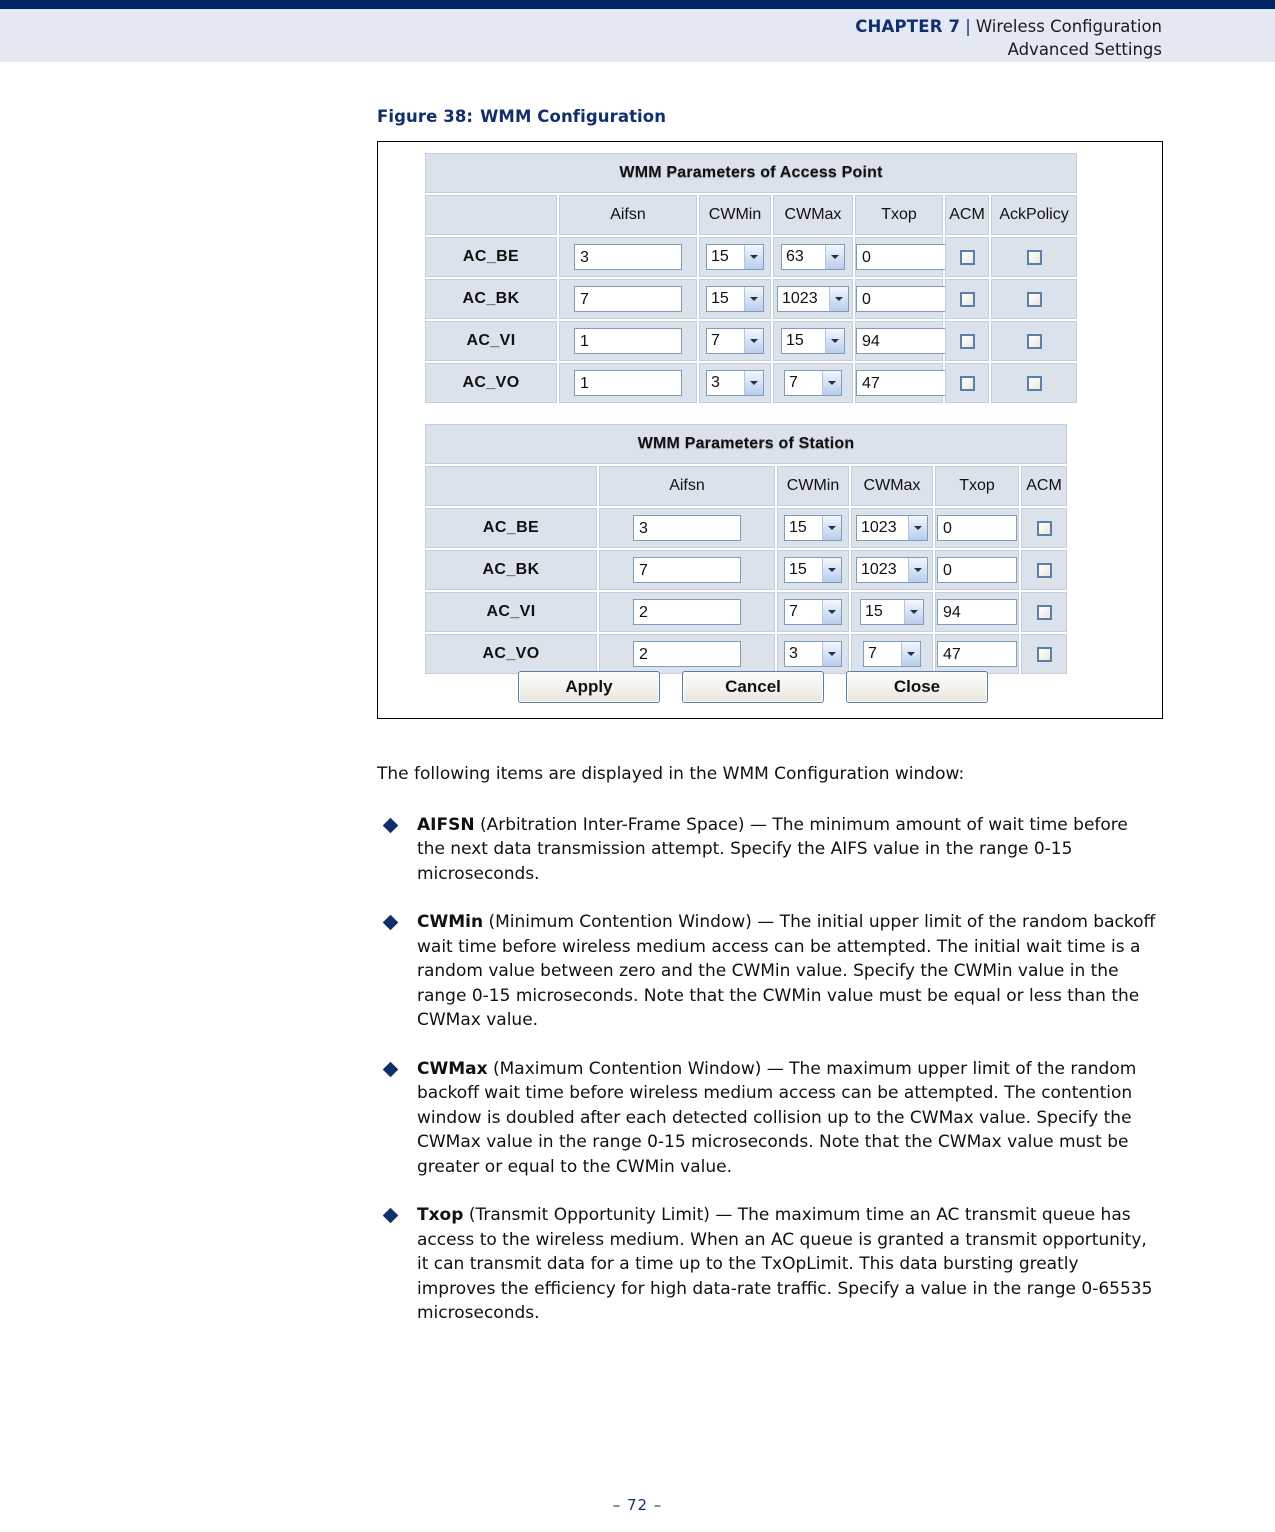  What do you see at coordinates (452, 1068) in the screenshot?
I see `bullet-term-cwmax: CWMax` at bounding box center [452, 1068].